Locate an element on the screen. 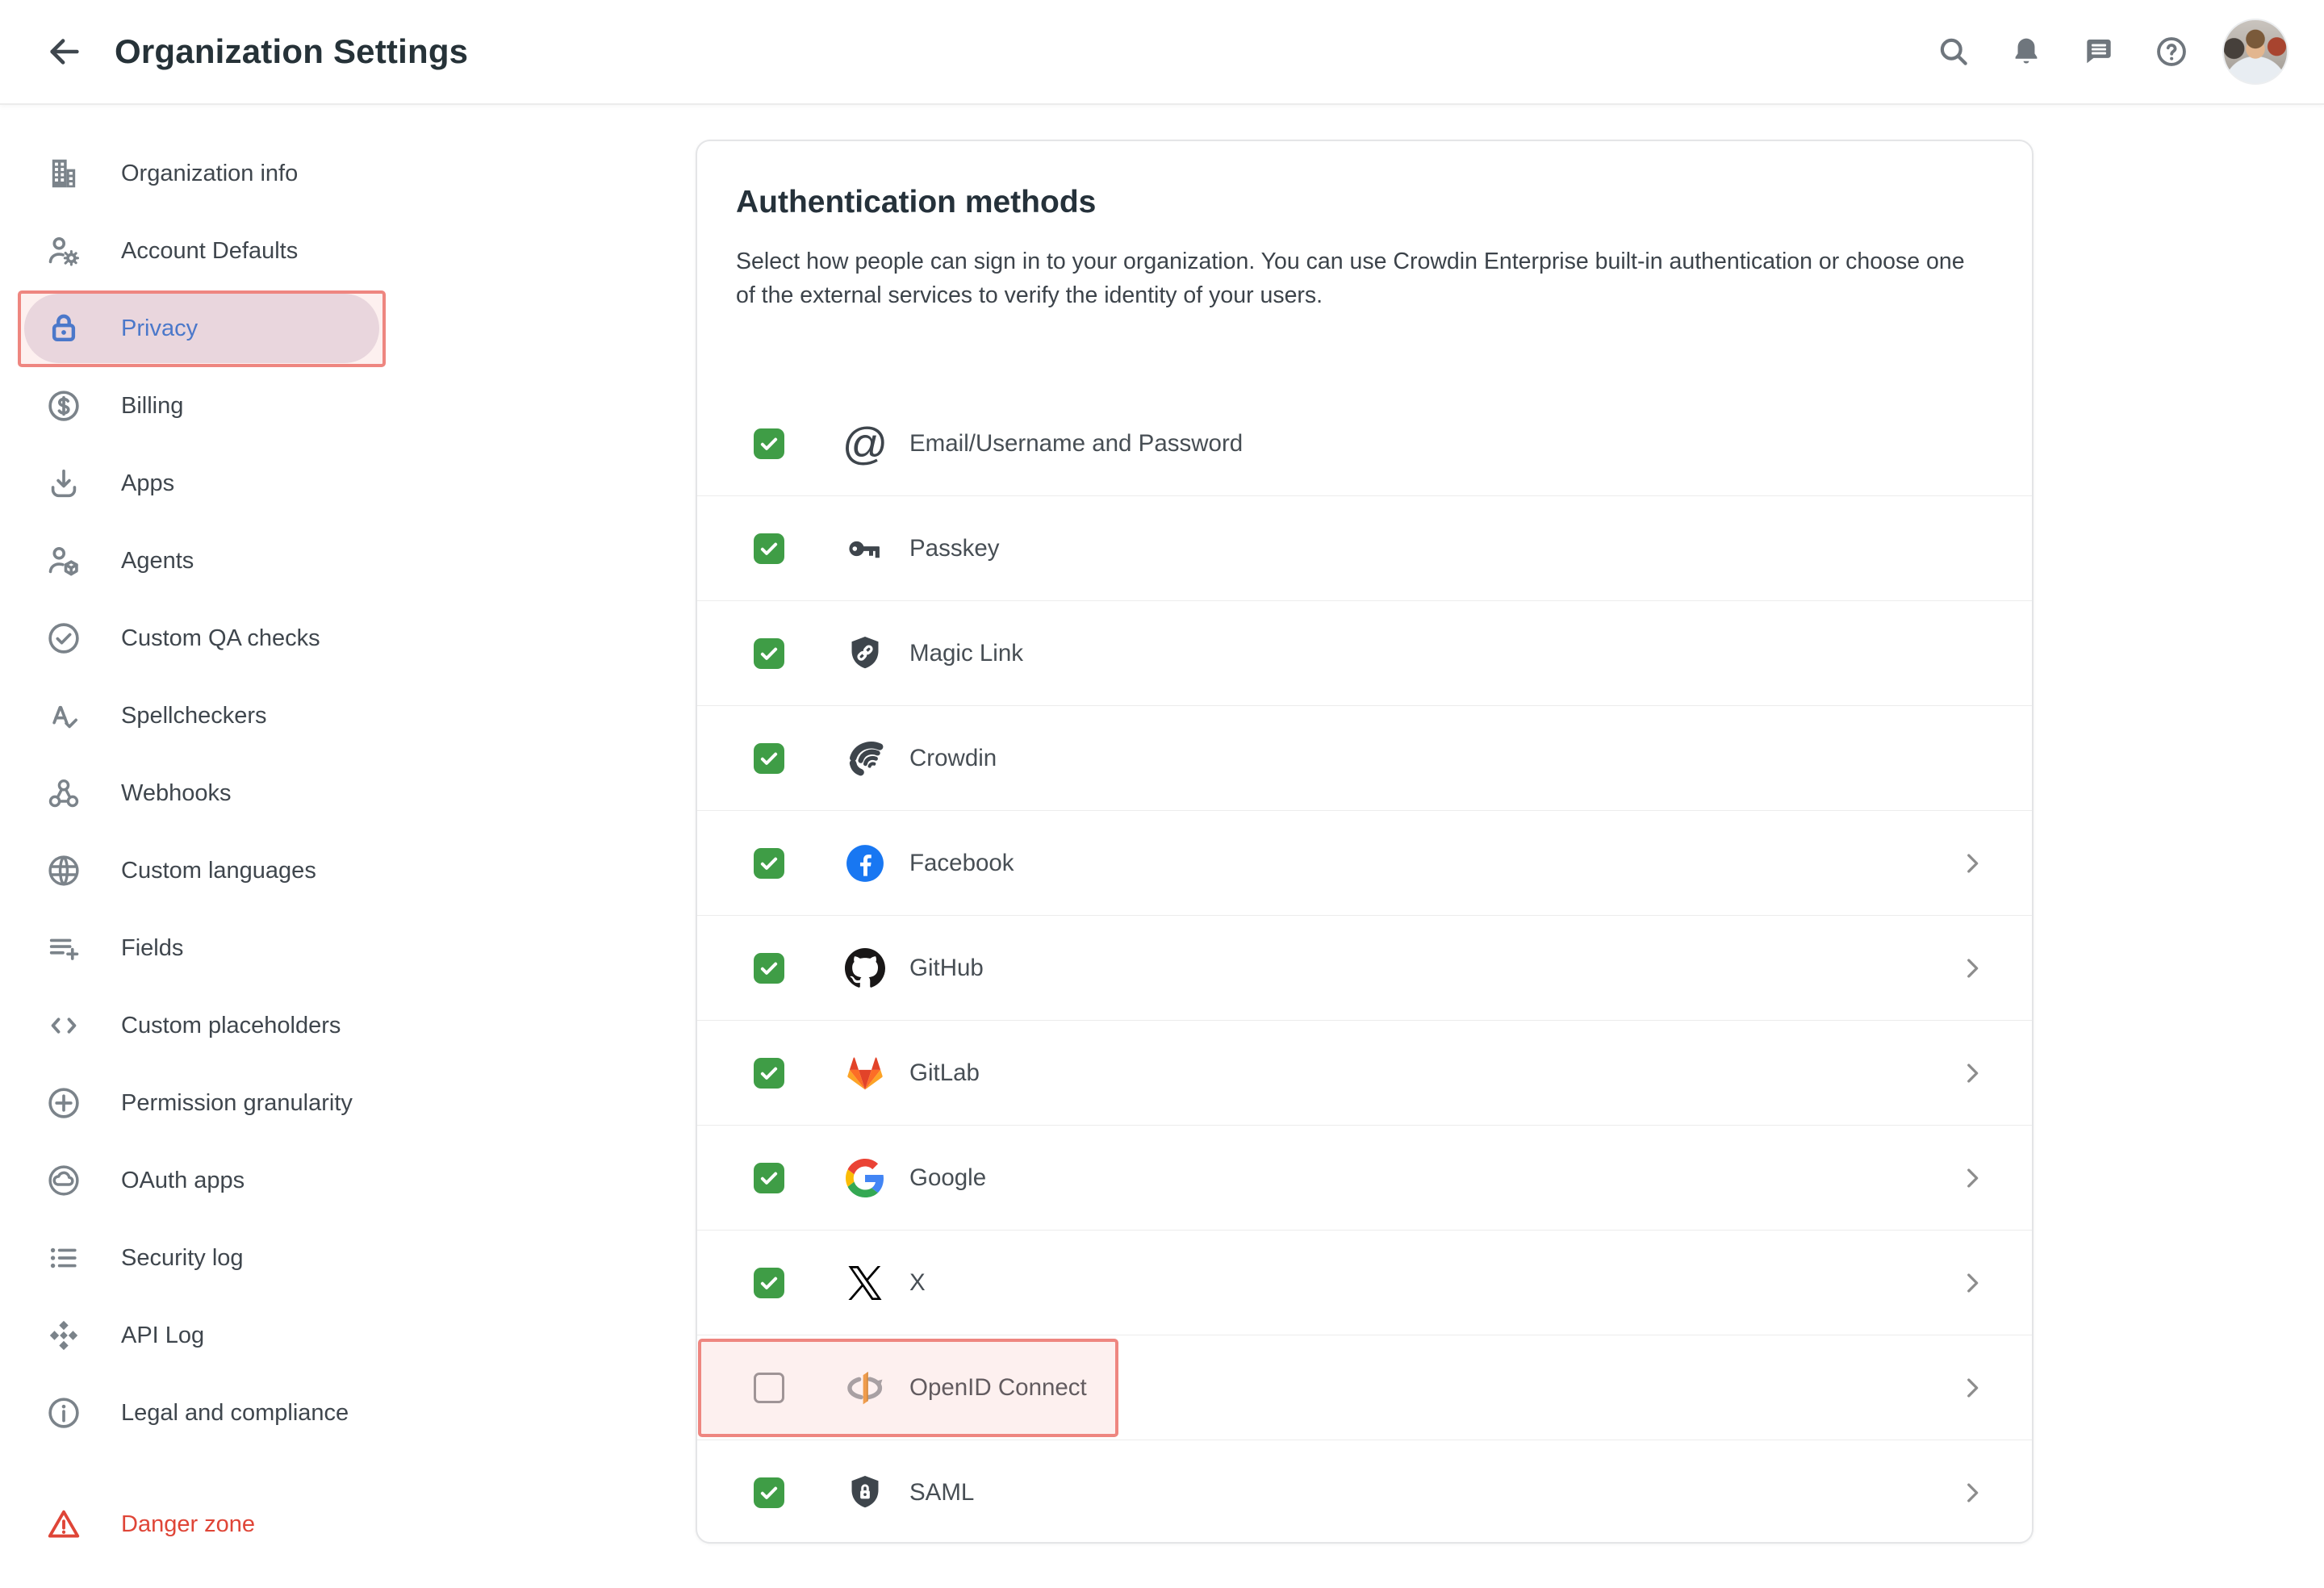  sidebar-item-privacy: Privacy is located at coordinates (189, 328).